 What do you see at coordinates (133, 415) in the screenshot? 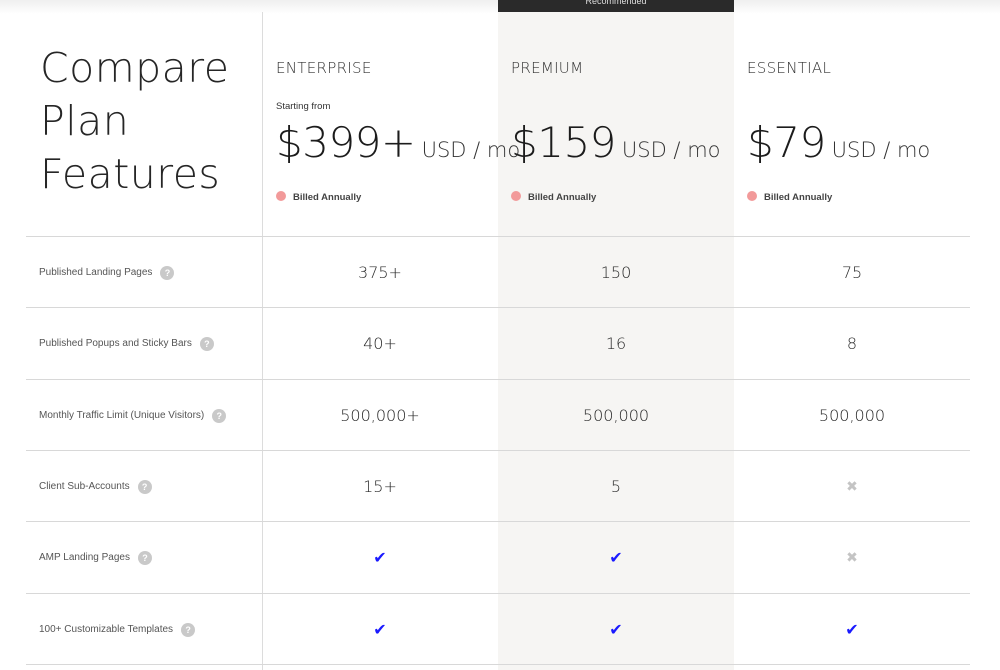
I see `feature-label: Monthly Traffic Limit (Unique Visitors)?` at bounding box center [133, 415].